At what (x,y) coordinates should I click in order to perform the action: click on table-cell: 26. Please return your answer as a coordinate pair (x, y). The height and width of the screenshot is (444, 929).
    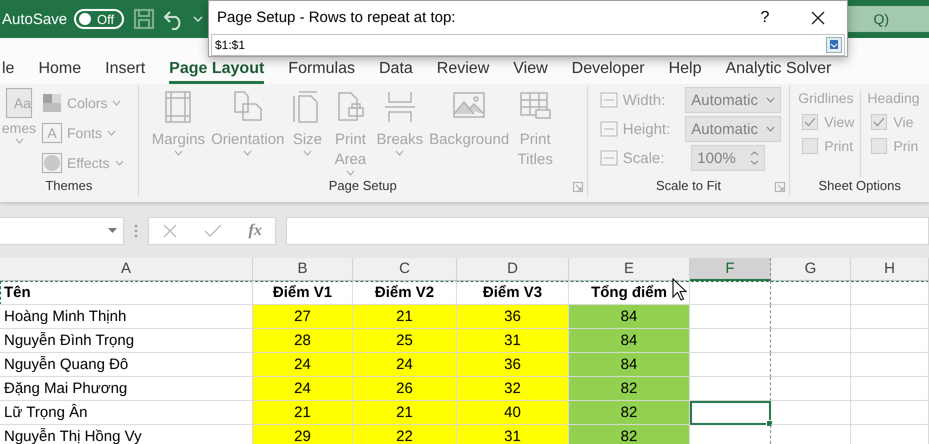
    Looking at the image, I should click on (405, 389).